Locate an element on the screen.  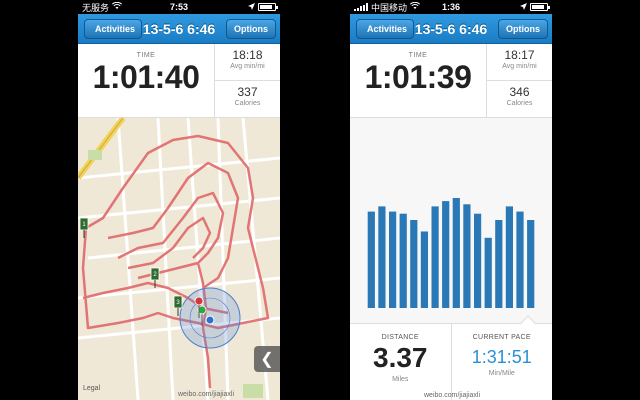
carrier-label: 无服务 is located at coordinates (96, 7).